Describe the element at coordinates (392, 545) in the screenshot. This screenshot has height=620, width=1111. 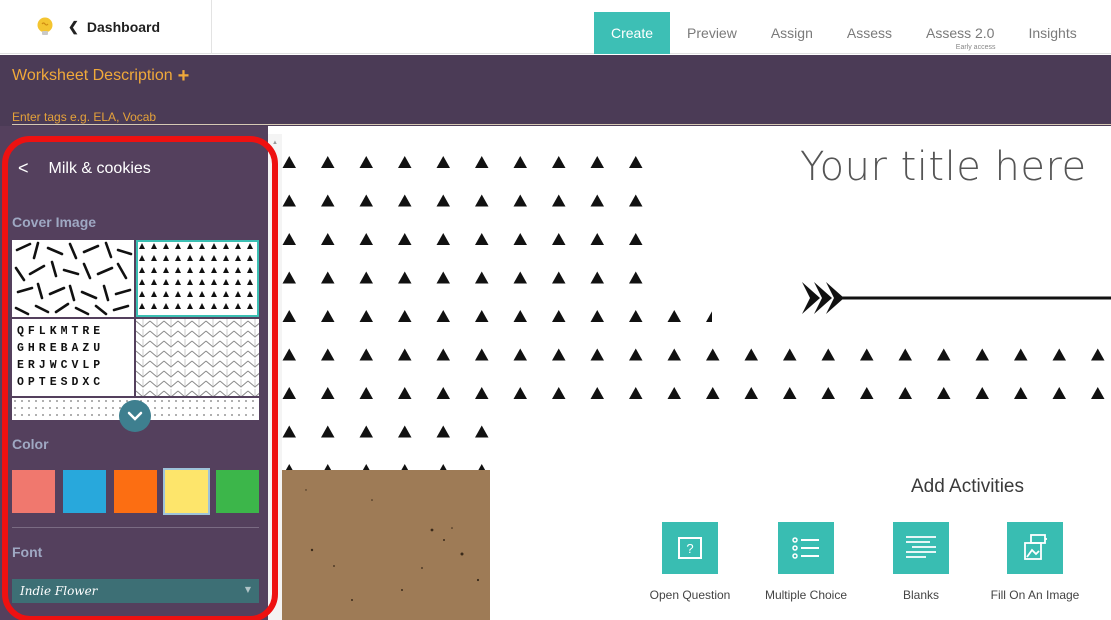
I see `kraft-speckles` at that location.